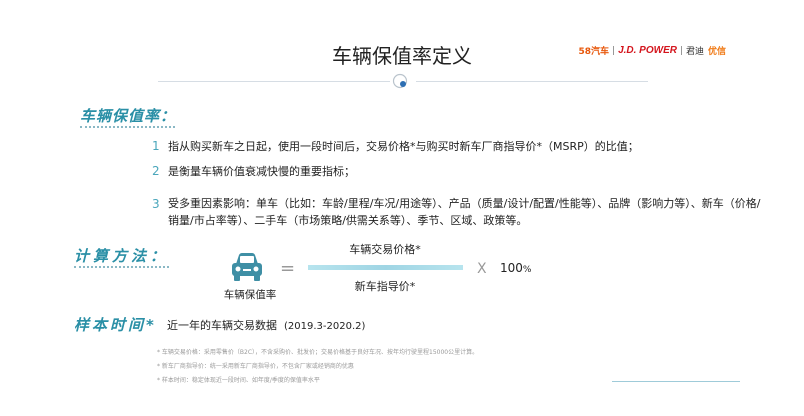 This screenshot has width=804, height=416. What do you see at coordinates (676, 381) in the screenshot?
I see `footer-line` at bounding box center [676, 381].